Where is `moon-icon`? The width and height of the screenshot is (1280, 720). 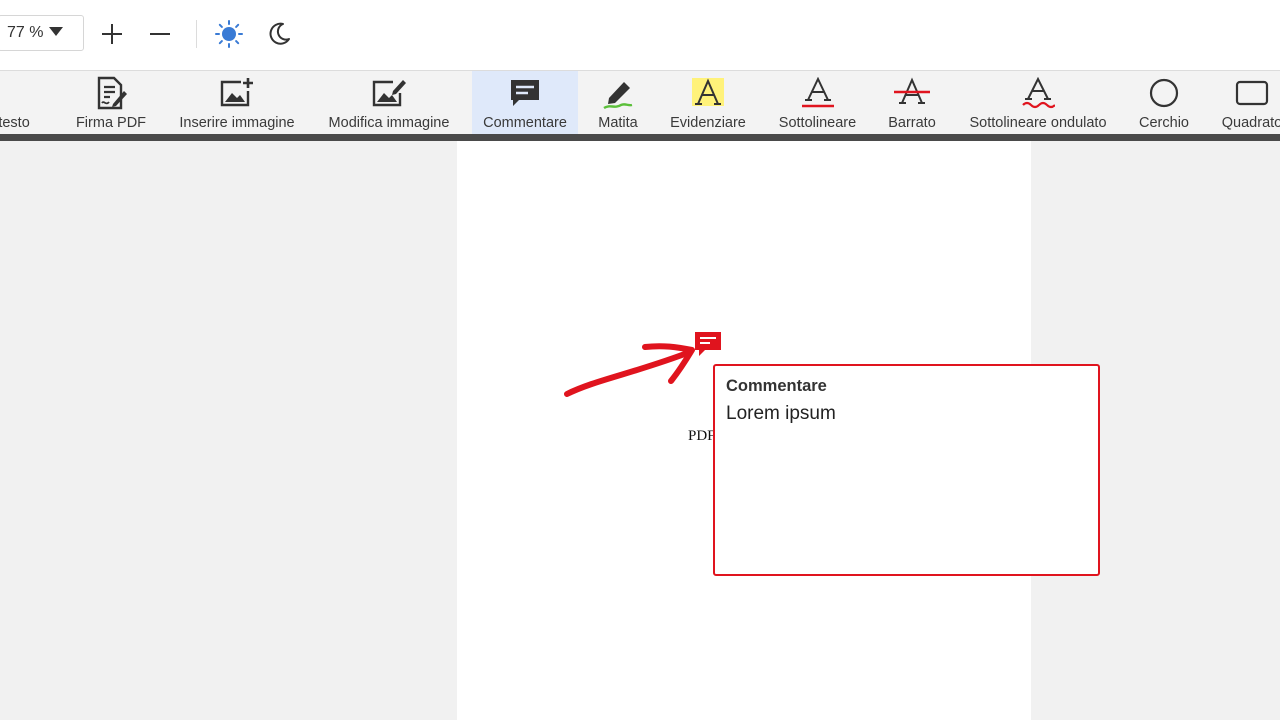 moon-icon is located at coordinates (279, 33).